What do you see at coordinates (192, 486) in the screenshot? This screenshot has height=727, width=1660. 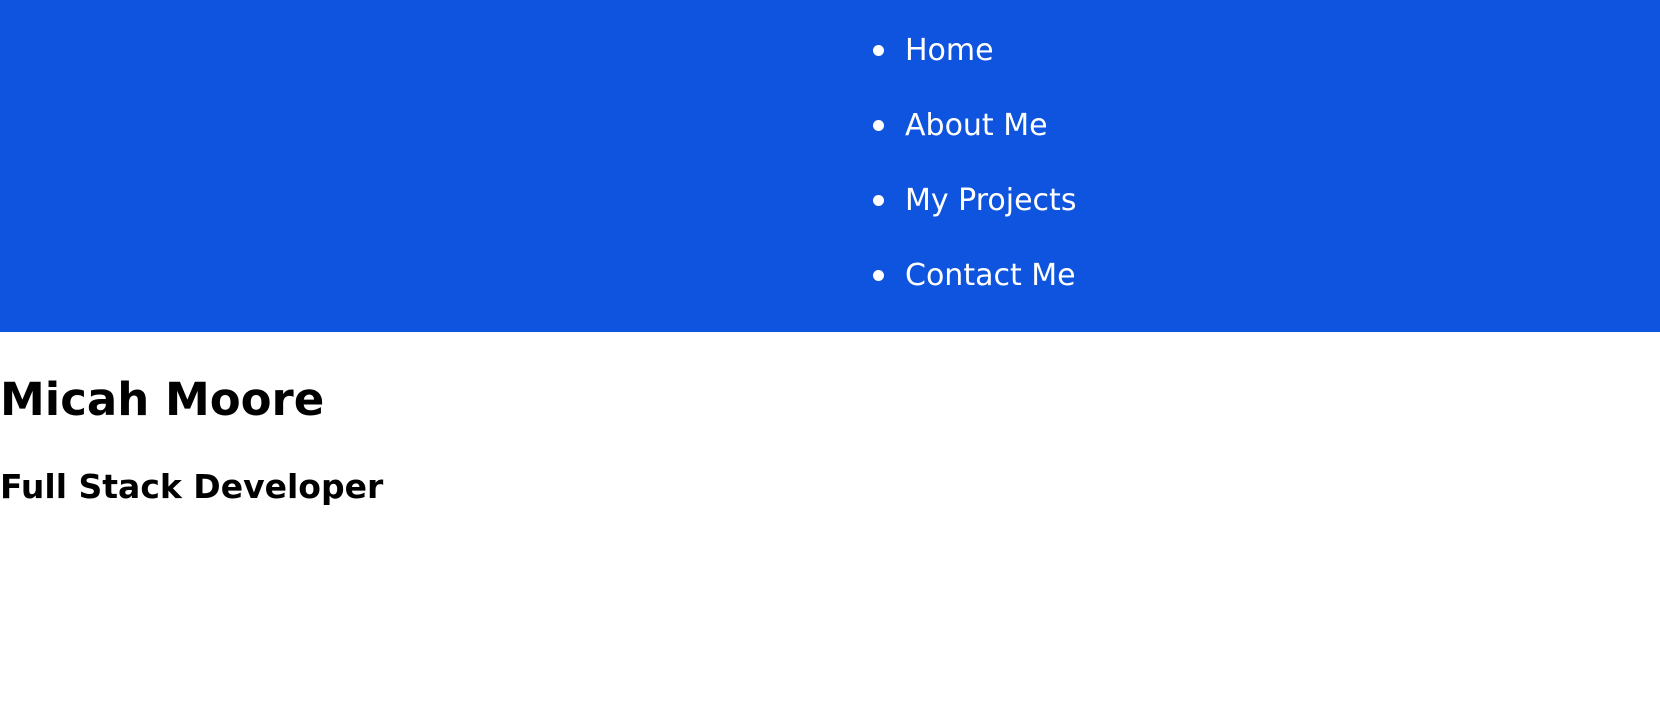 I see `role-heading: Full Stack Developer` at bounding box center [192, 486].